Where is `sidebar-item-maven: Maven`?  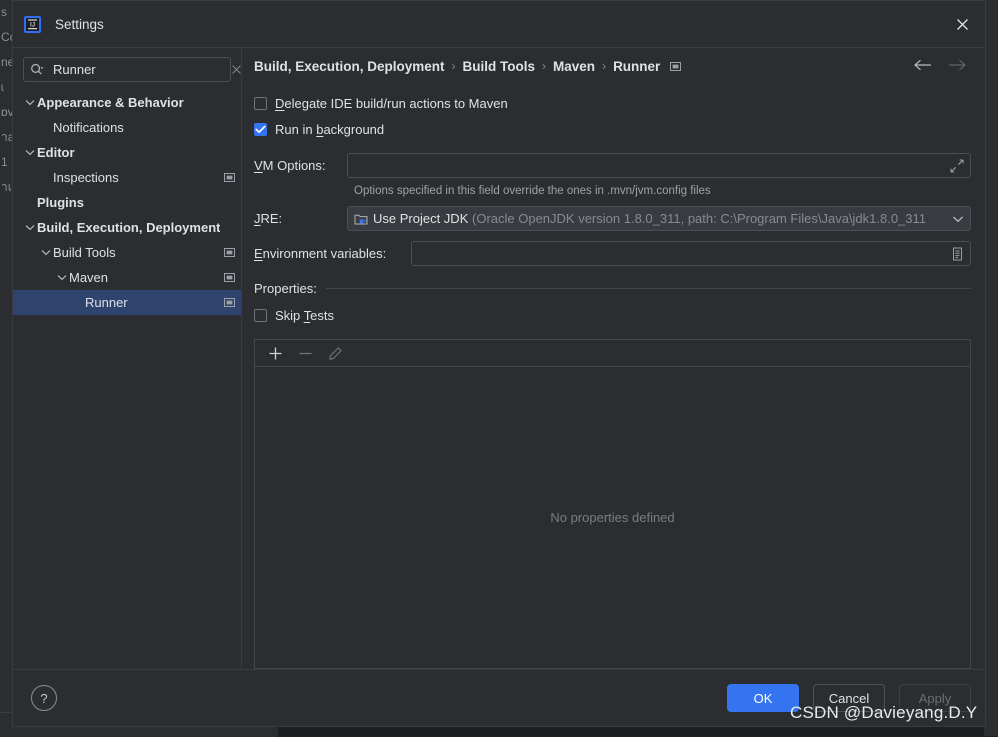
sidebar-item-maven: Maven is located at coordinates (127, 277).